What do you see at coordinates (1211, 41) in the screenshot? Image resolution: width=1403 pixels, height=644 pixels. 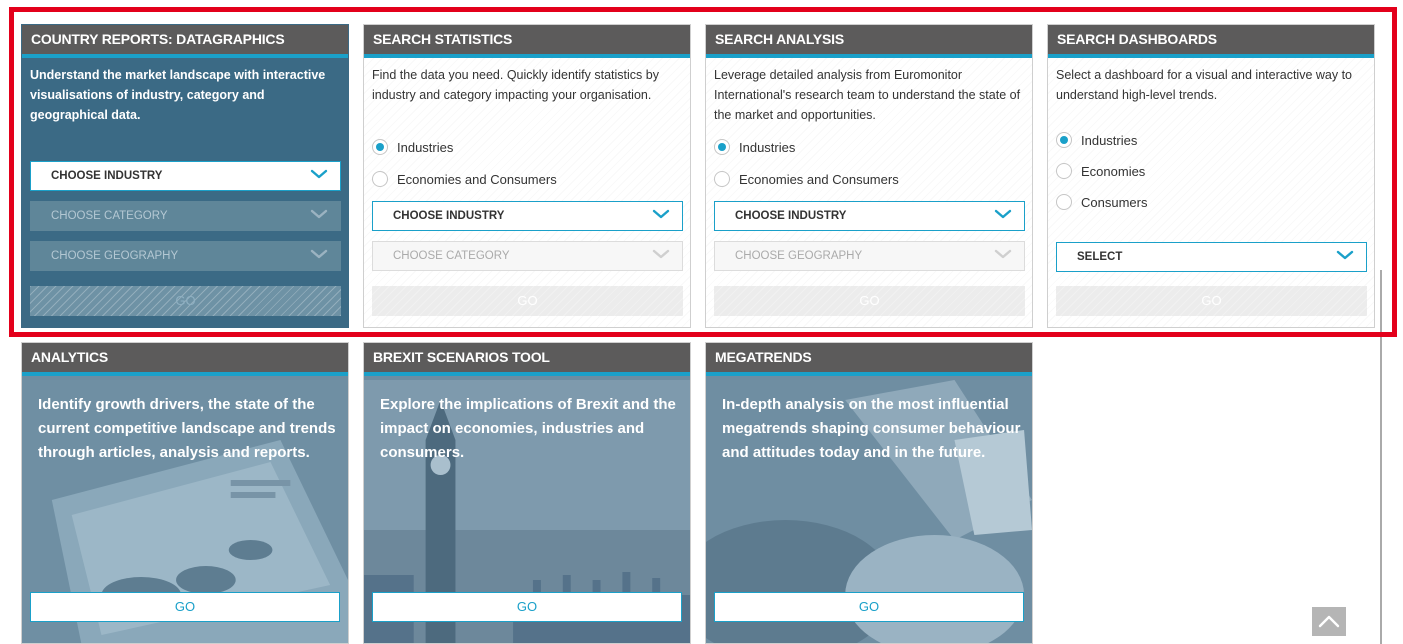 I see `card-title: SEARCH DASHBOARDS` at bounding box center [1211, 41].